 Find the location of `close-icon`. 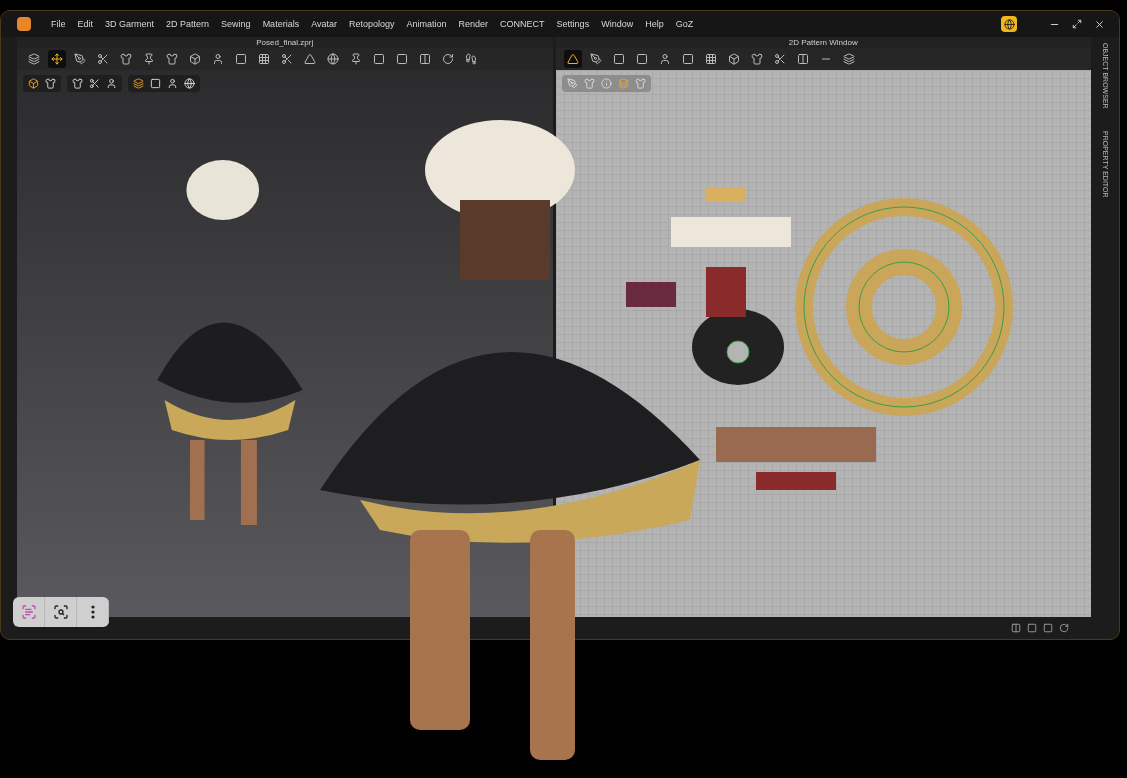

close-icon is located at coordinates (1099, 24).